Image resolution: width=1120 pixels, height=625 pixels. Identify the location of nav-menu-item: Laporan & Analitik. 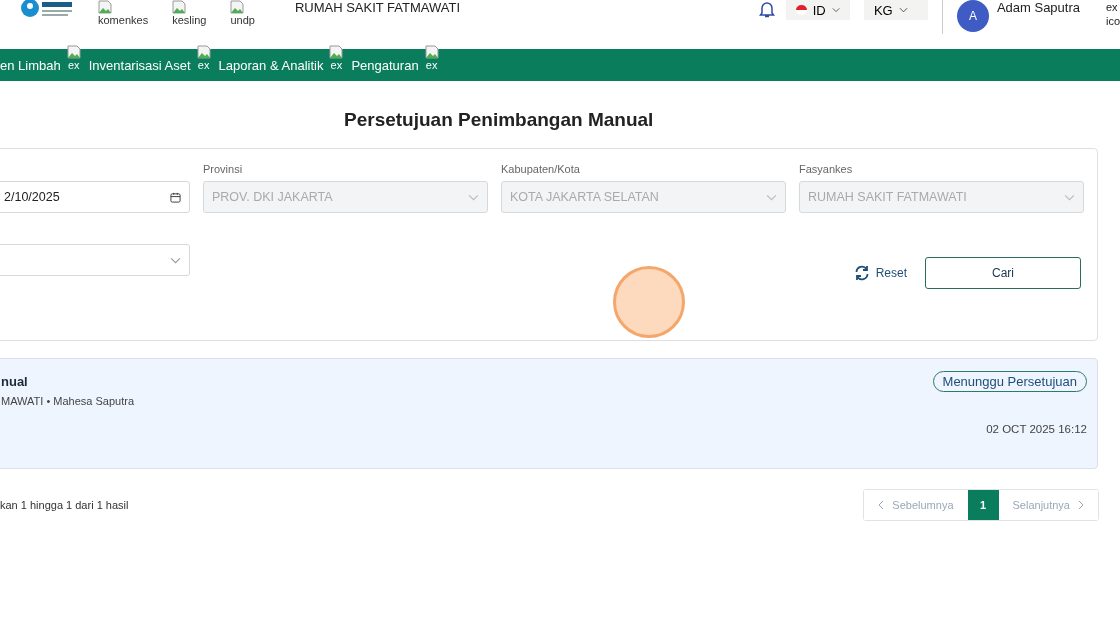
(271, 65).